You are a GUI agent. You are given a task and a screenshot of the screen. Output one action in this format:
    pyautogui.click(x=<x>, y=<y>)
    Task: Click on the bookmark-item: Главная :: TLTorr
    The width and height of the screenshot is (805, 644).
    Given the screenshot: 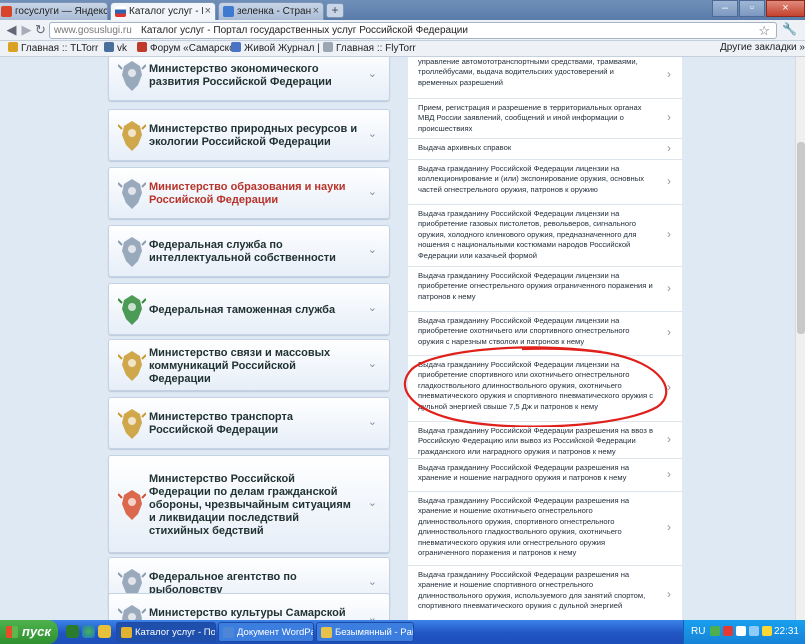 What is the action you would take?
    pyautogui.click(x=53, y=48)
    